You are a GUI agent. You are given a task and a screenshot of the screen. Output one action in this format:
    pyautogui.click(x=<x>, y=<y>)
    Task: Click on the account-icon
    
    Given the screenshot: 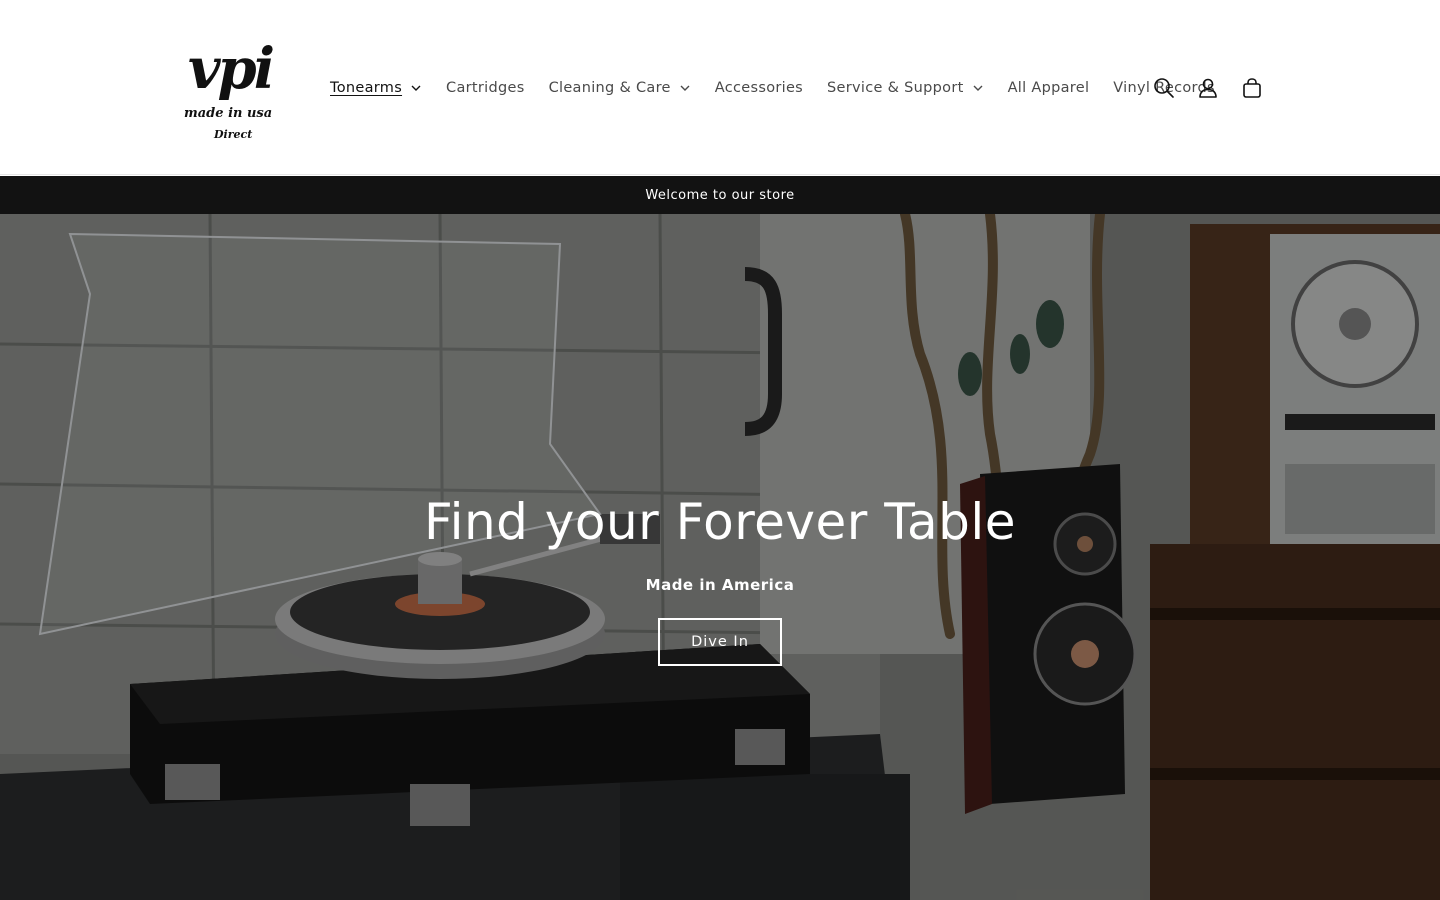 What is the action you would take?
    pyautogui.click(x=1208, y=88)
    